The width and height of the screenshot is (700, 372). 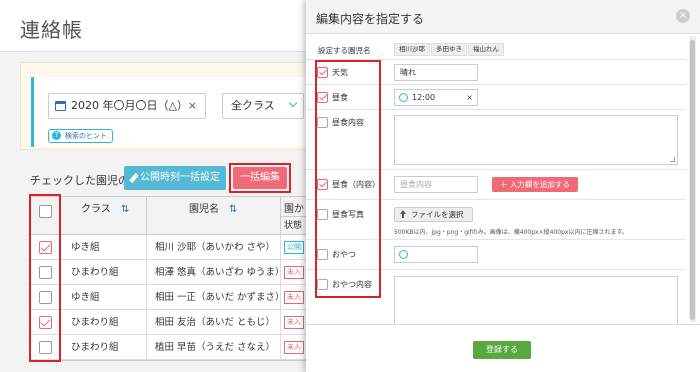 What do you see at coordinates (214, 247) in the screenshot?
I see `row-name: 相川 沙耶（あいかわ さや）` at bounding box center [214, 247].